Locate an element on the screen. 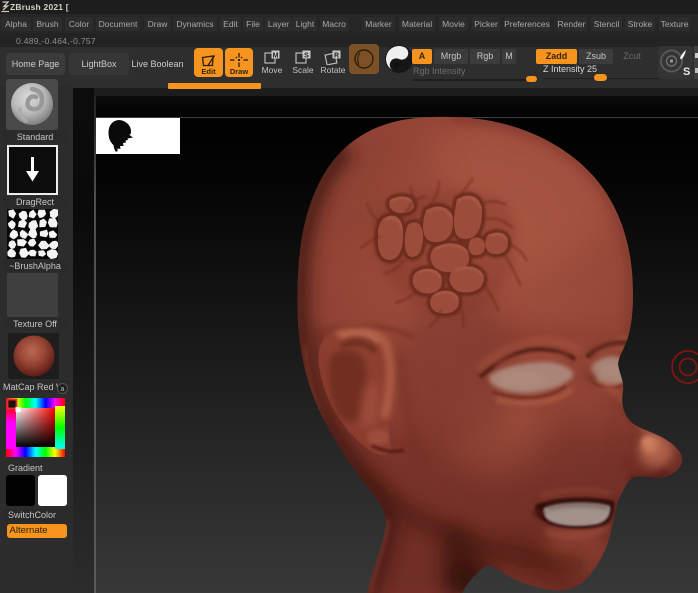  svg-text: M is located at coordinates (276, 55).